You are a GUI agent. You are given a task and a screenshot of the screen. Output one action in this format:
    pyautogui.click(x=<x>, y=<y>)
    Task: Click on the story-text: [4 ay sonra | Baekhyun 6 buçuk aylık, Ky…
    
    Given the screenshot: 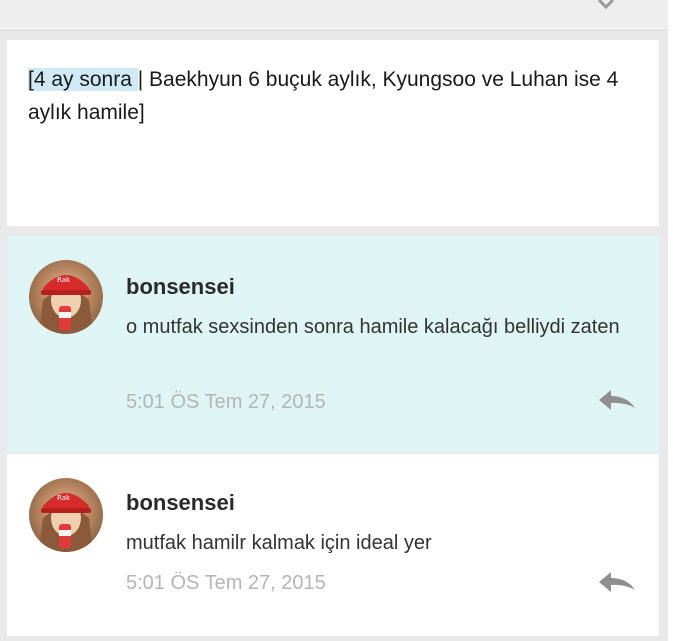 What is the action you would take?
    pyautogui.click(x=338, y=96)
    